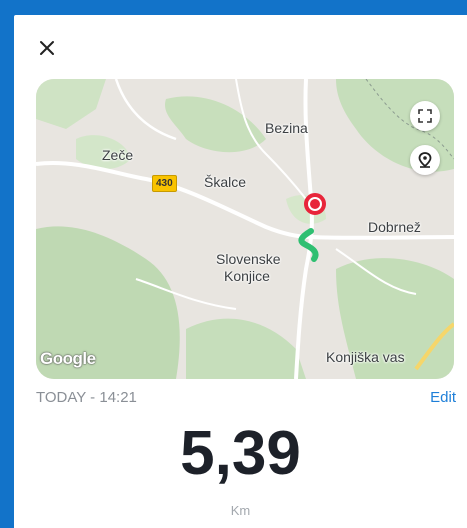 The image size is (467, 528). Describe the element at coordinates (248, 259) in the screenshot. I see `map-label-slovenske: Slovenske` at that location.